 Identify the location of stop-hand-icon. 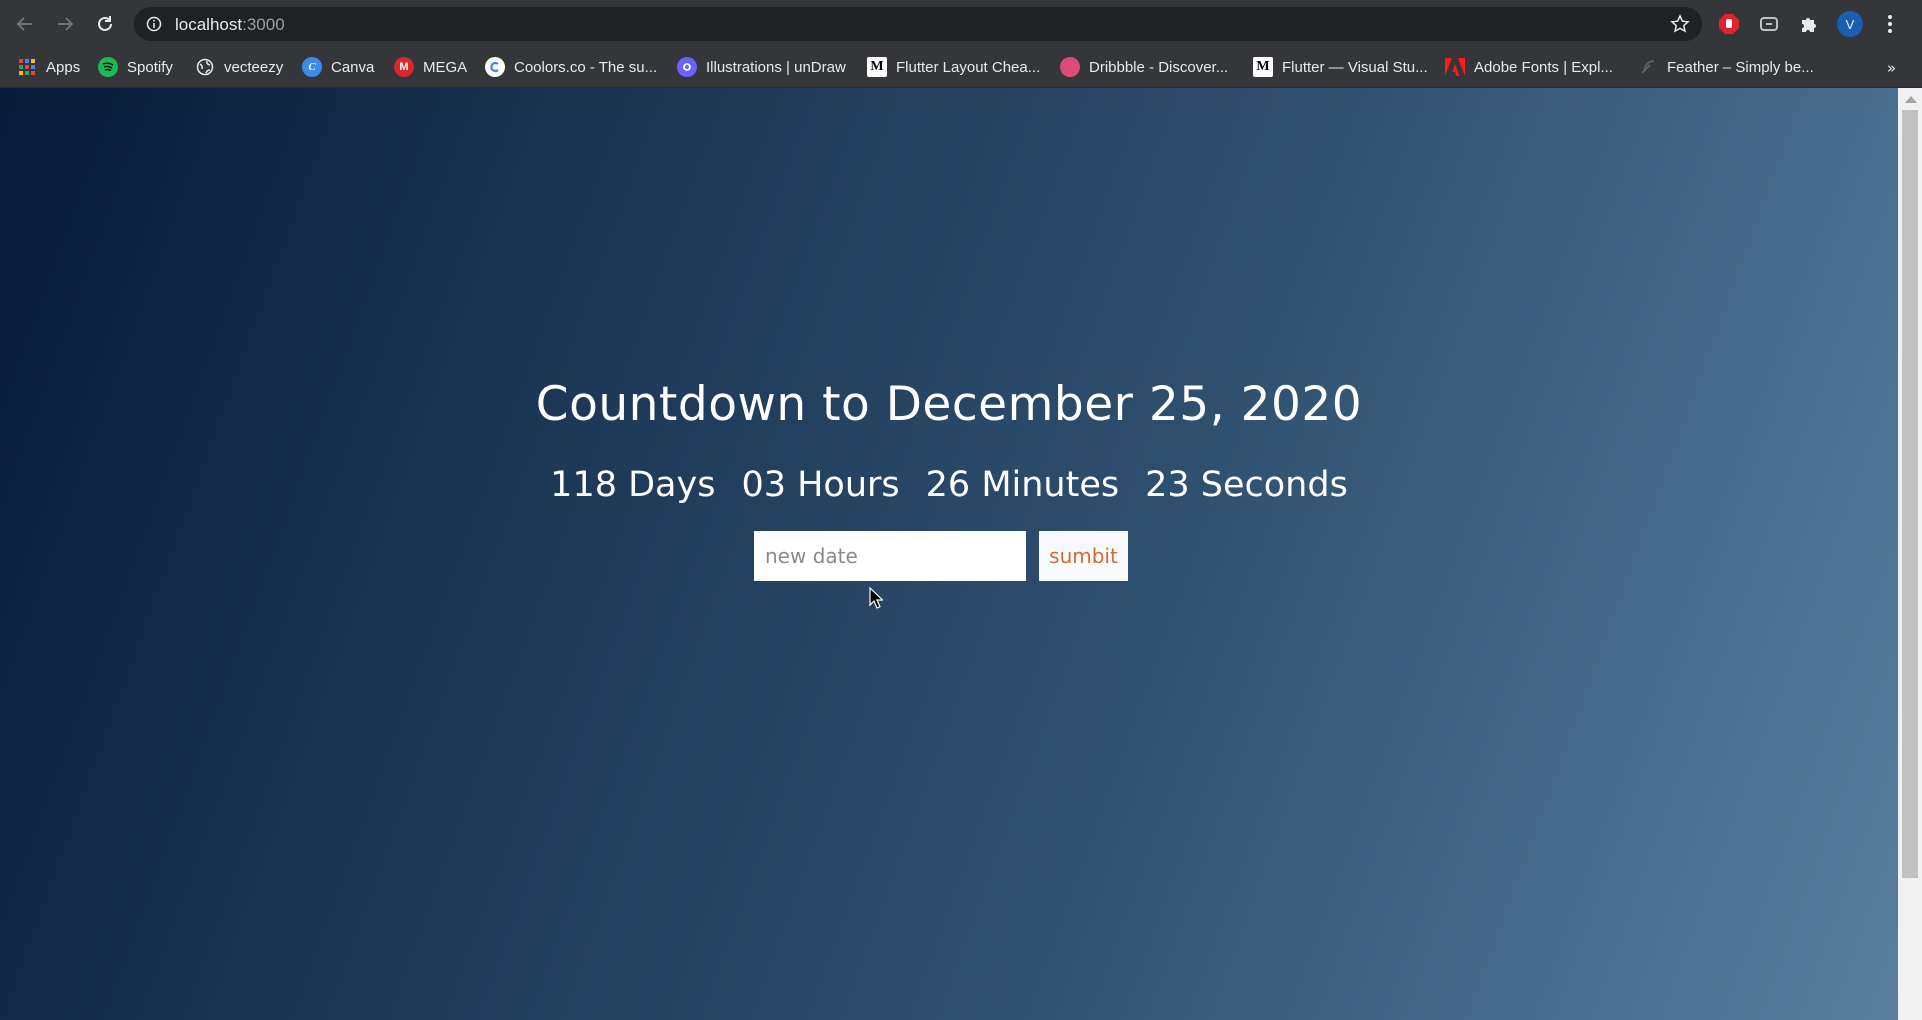
(1729, 24).